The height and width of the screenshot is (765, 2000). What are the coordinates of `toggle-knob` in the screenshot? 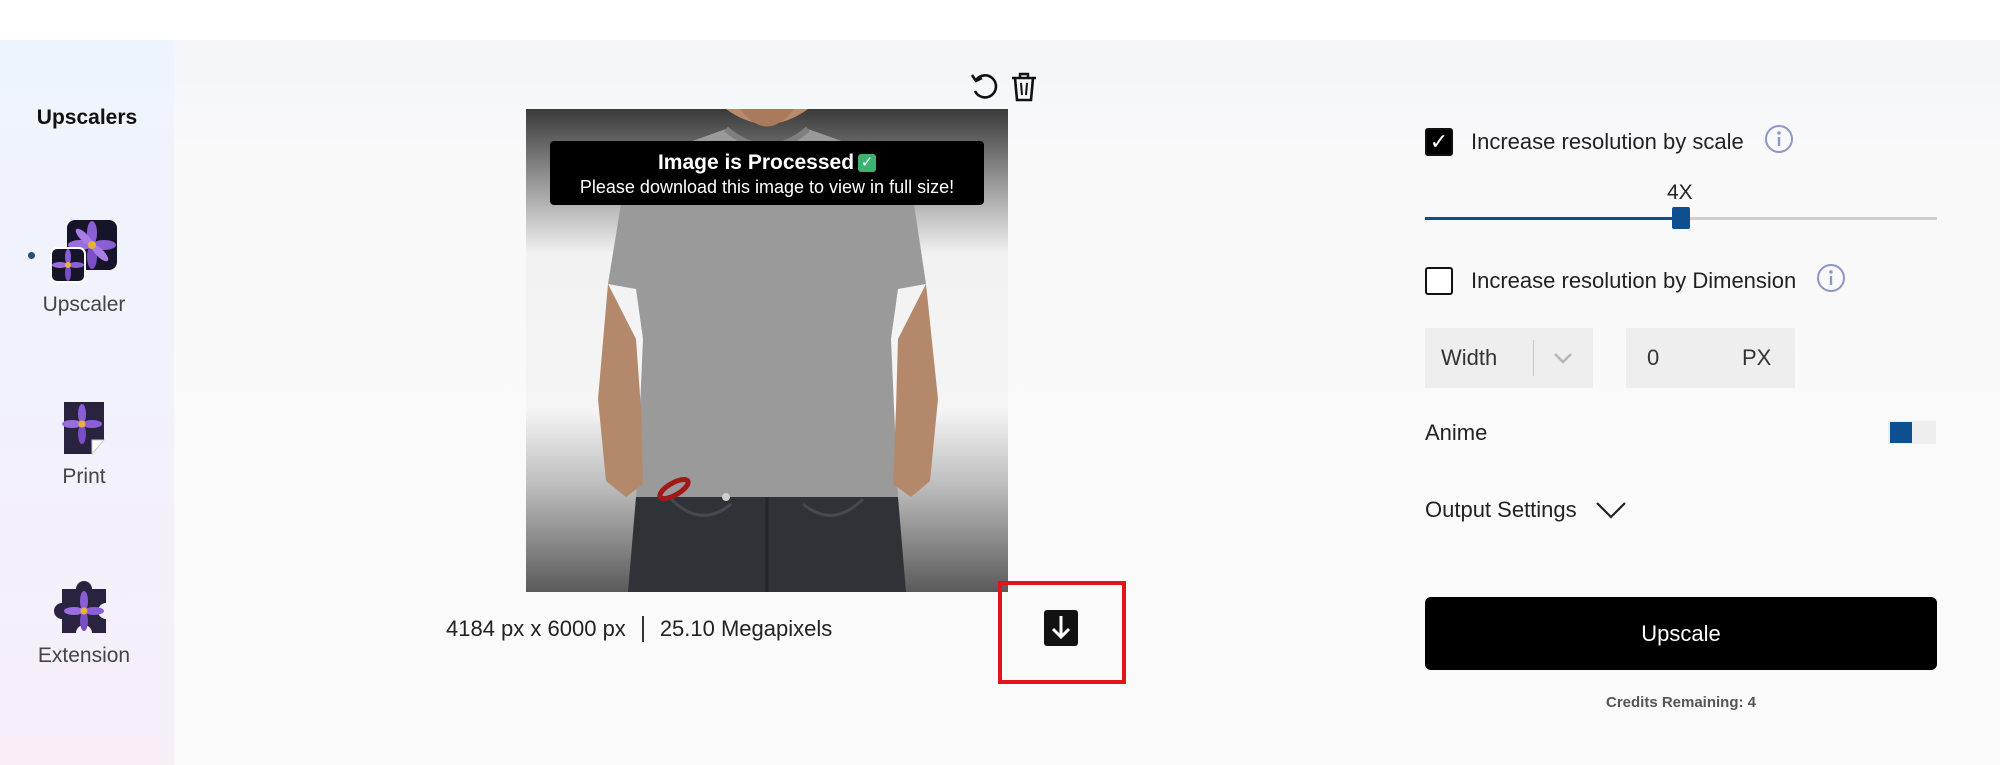 It's located at (1901, 432).